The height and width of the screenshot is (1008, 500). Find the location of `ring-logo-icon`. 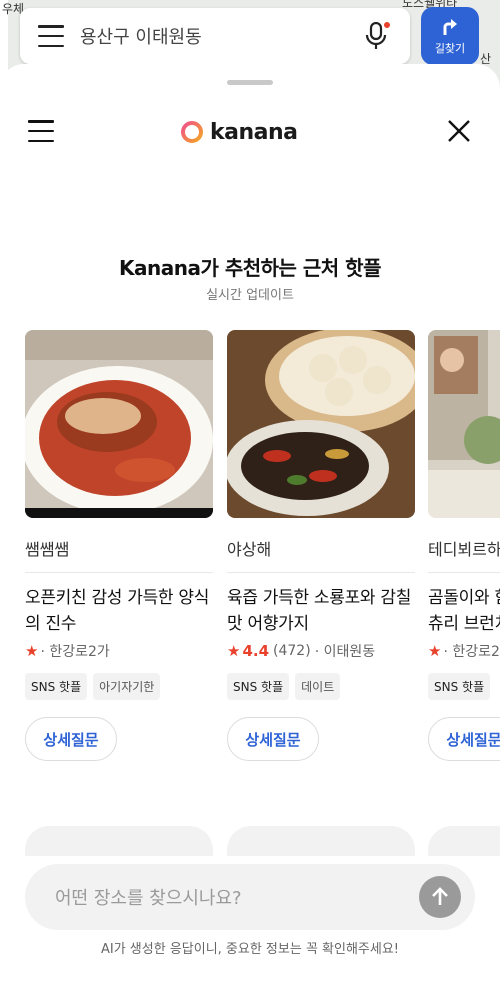

ring-logo-icon is located at coordinates (192, 132).